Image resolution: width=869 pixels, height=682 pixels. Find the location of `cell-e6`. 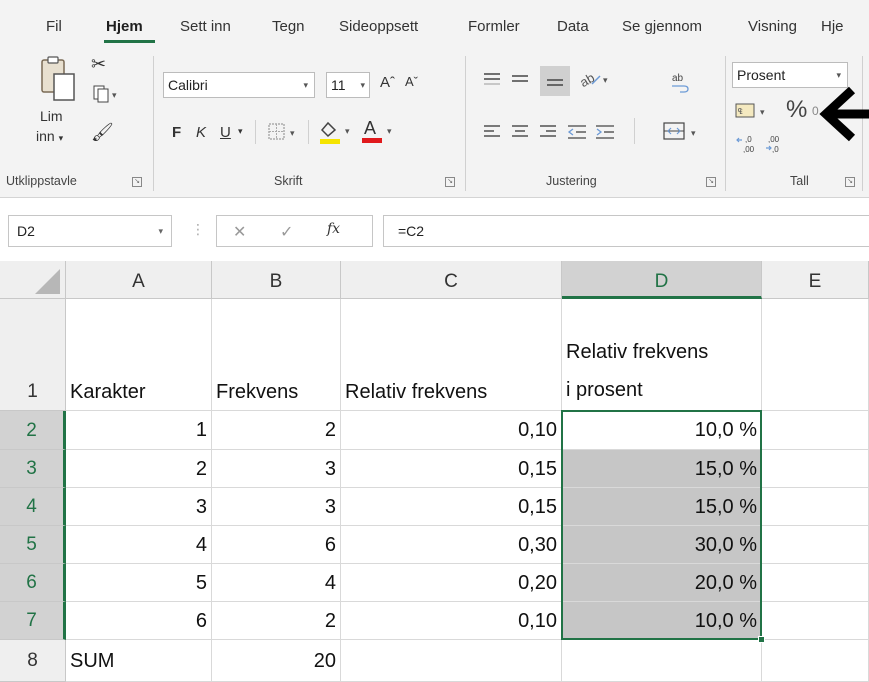

cell-e6 is located at coordinates (815, 583).